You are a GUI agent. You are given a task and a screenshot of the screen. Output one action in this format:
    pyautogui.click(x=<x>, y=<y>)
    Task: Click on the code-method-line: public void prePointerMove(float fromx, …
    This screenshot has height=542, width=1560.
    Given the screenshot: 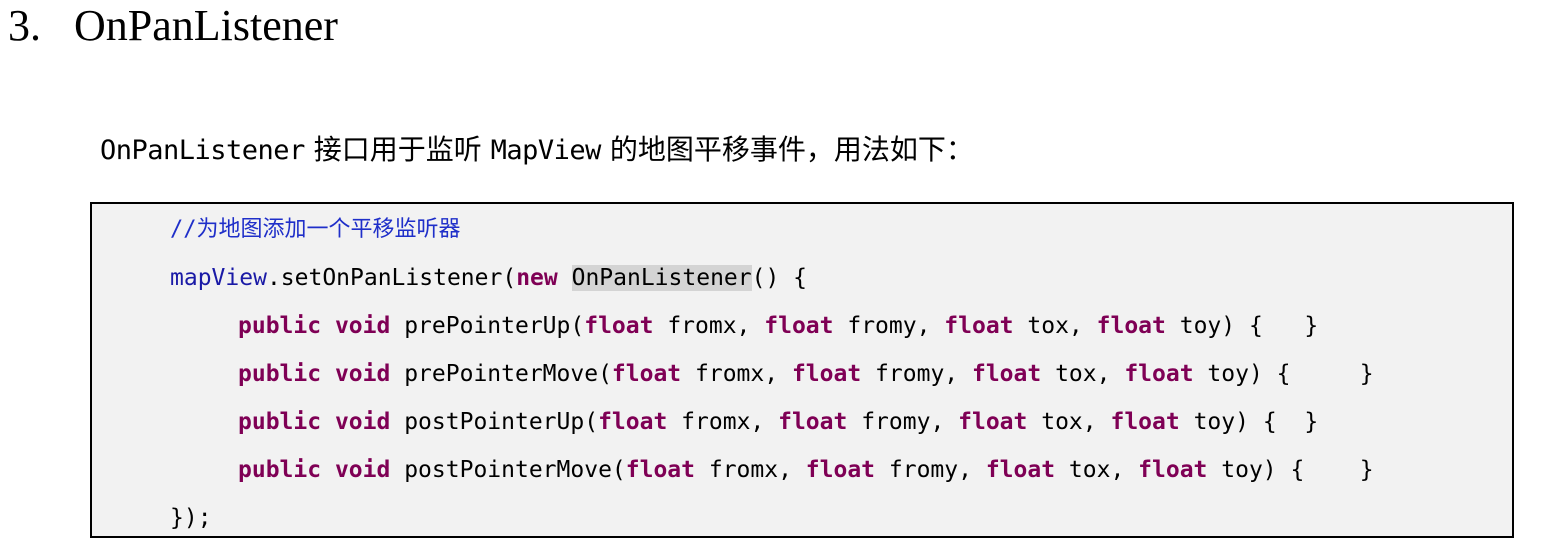 What is the action you would take?
    pyautogui.click(x=806, y=374)
    